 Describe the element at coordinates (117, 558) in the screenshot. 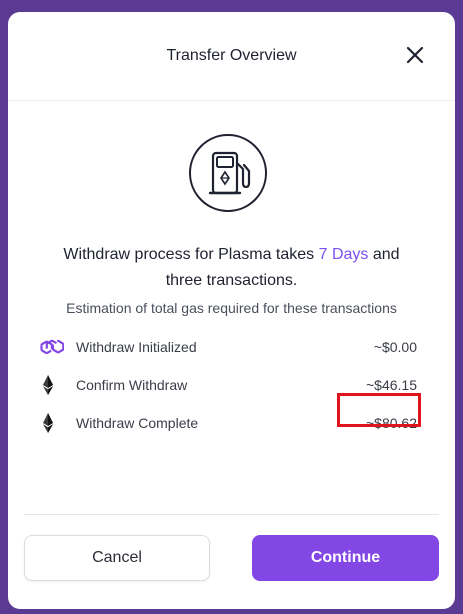

I see `cancel-button: Cancel` at that location.